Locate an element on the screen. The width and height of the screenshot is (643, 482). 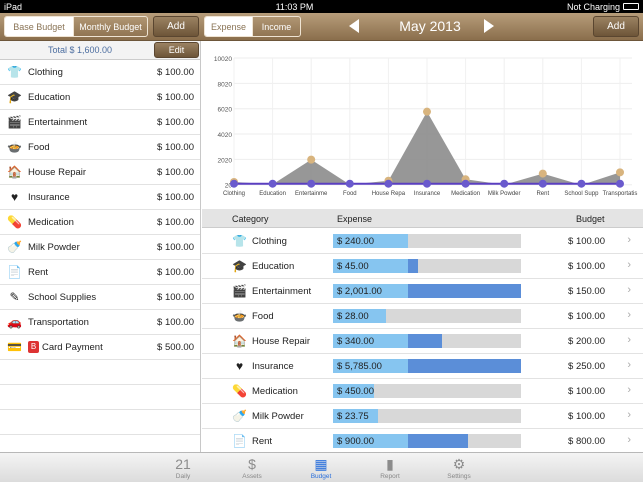
expense-value: $ 240.00 is located at coordinates (355, 241).